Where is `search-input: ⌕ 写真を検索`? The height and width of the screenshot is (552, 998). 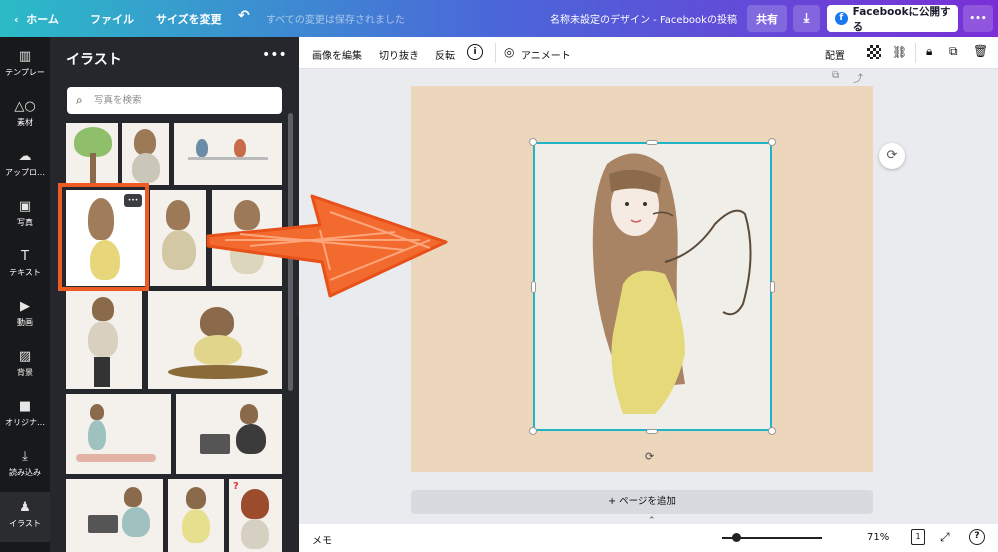 search-input: ⌕ 写真を検索 is located at coordinates (174, 100).